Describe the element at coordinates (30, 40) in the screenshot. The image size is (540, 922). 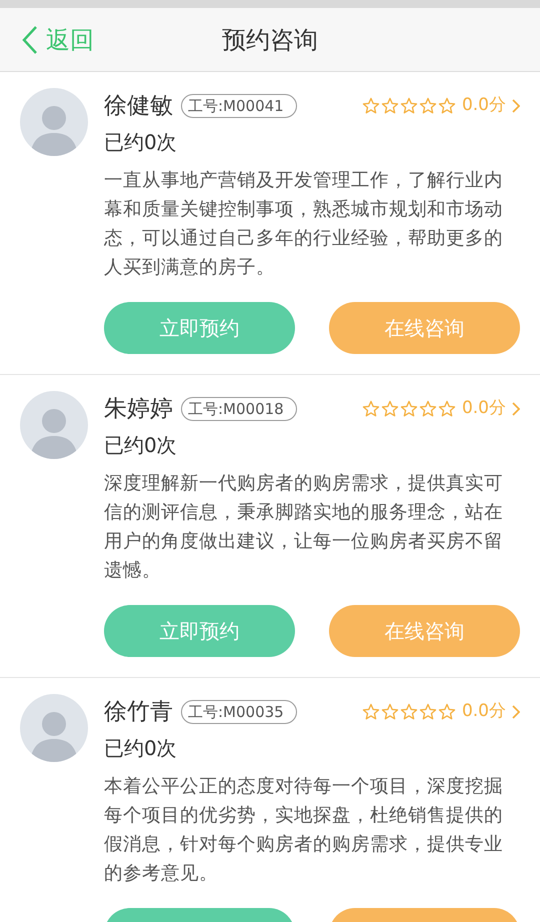
I see `chevron-left-icon` at that location.